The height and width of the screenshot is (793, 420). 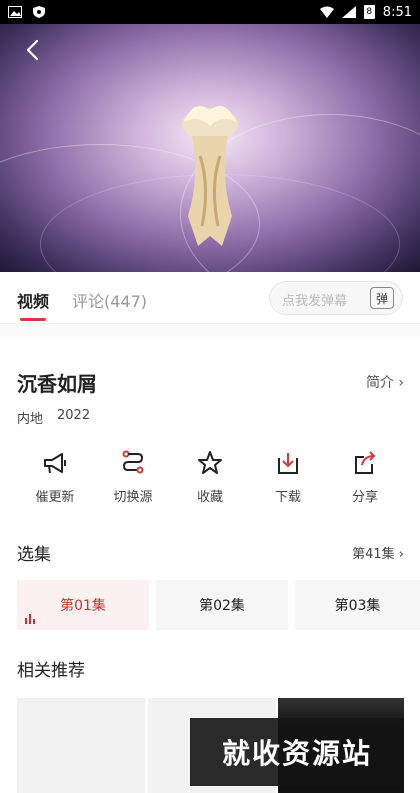 What do you see at coordinates (51, 671) in the screenshot?
I see `related-title: 相关推荐` at bounding box center [51, 671].